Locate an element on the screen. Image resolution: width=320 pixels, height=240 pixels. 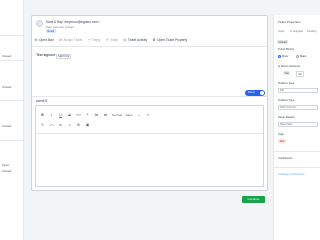
priority-major-label: Major is located at coordinates (303, 56).